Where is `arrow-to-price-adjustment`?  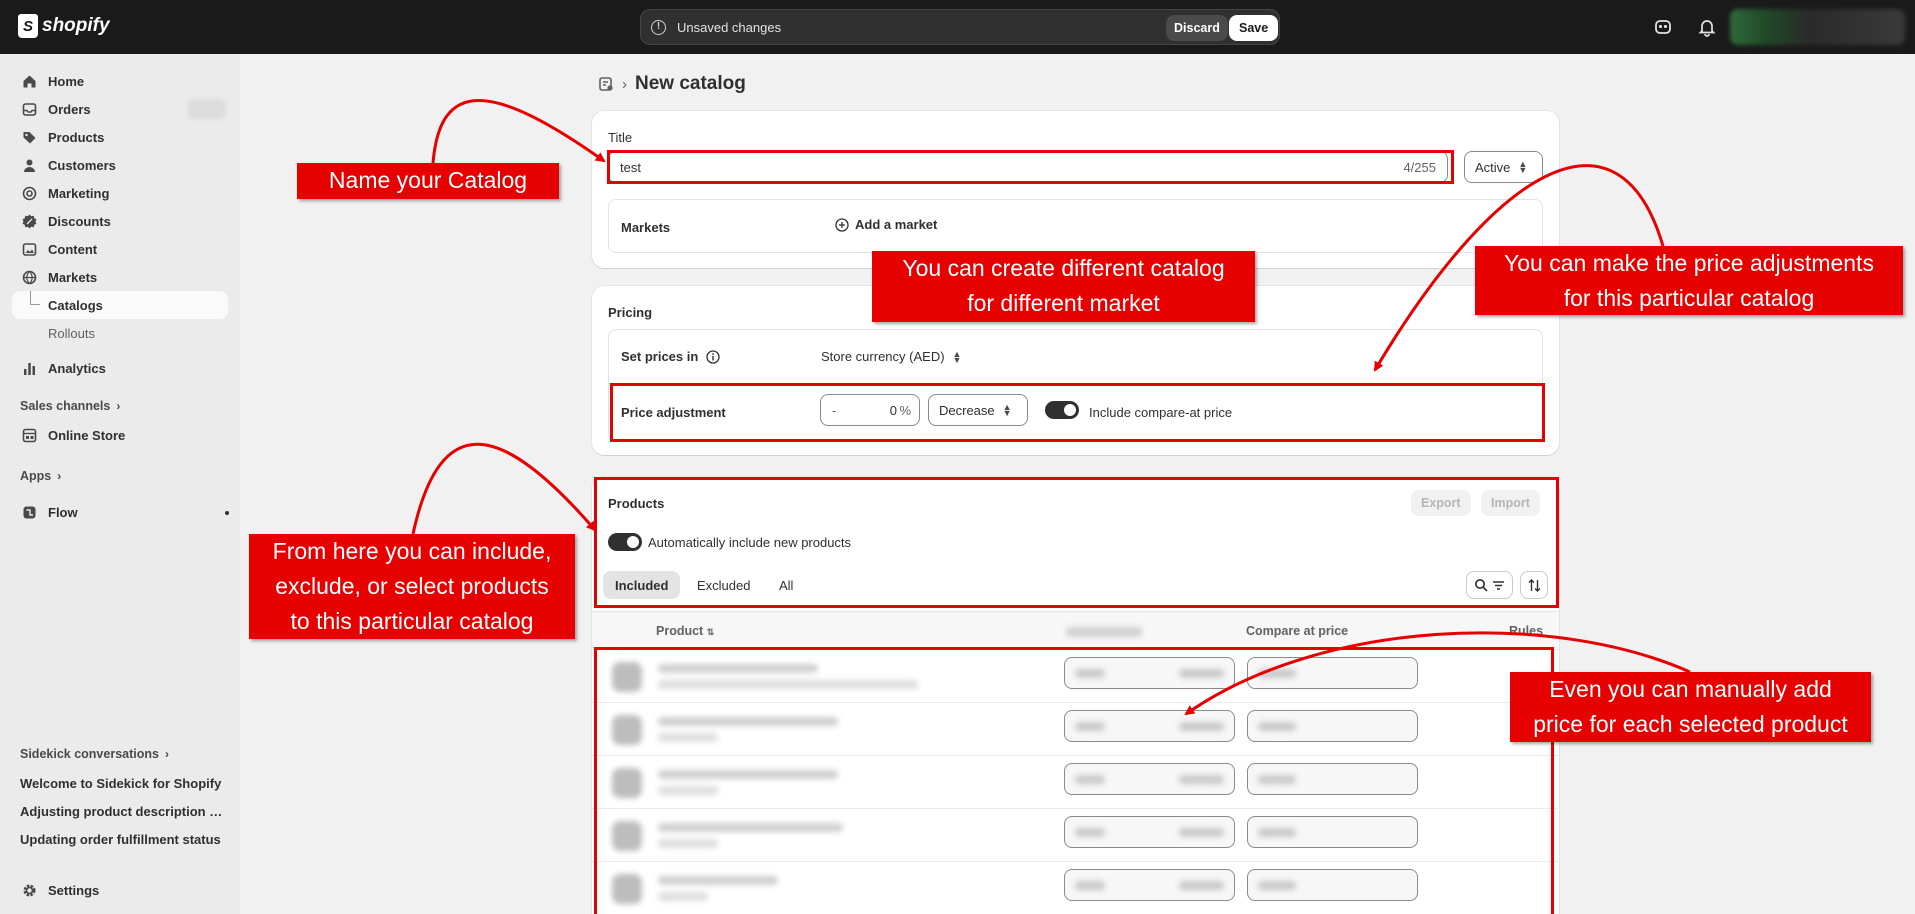
arrow-to-price-adjustment is located at coordinates (1519, 268).